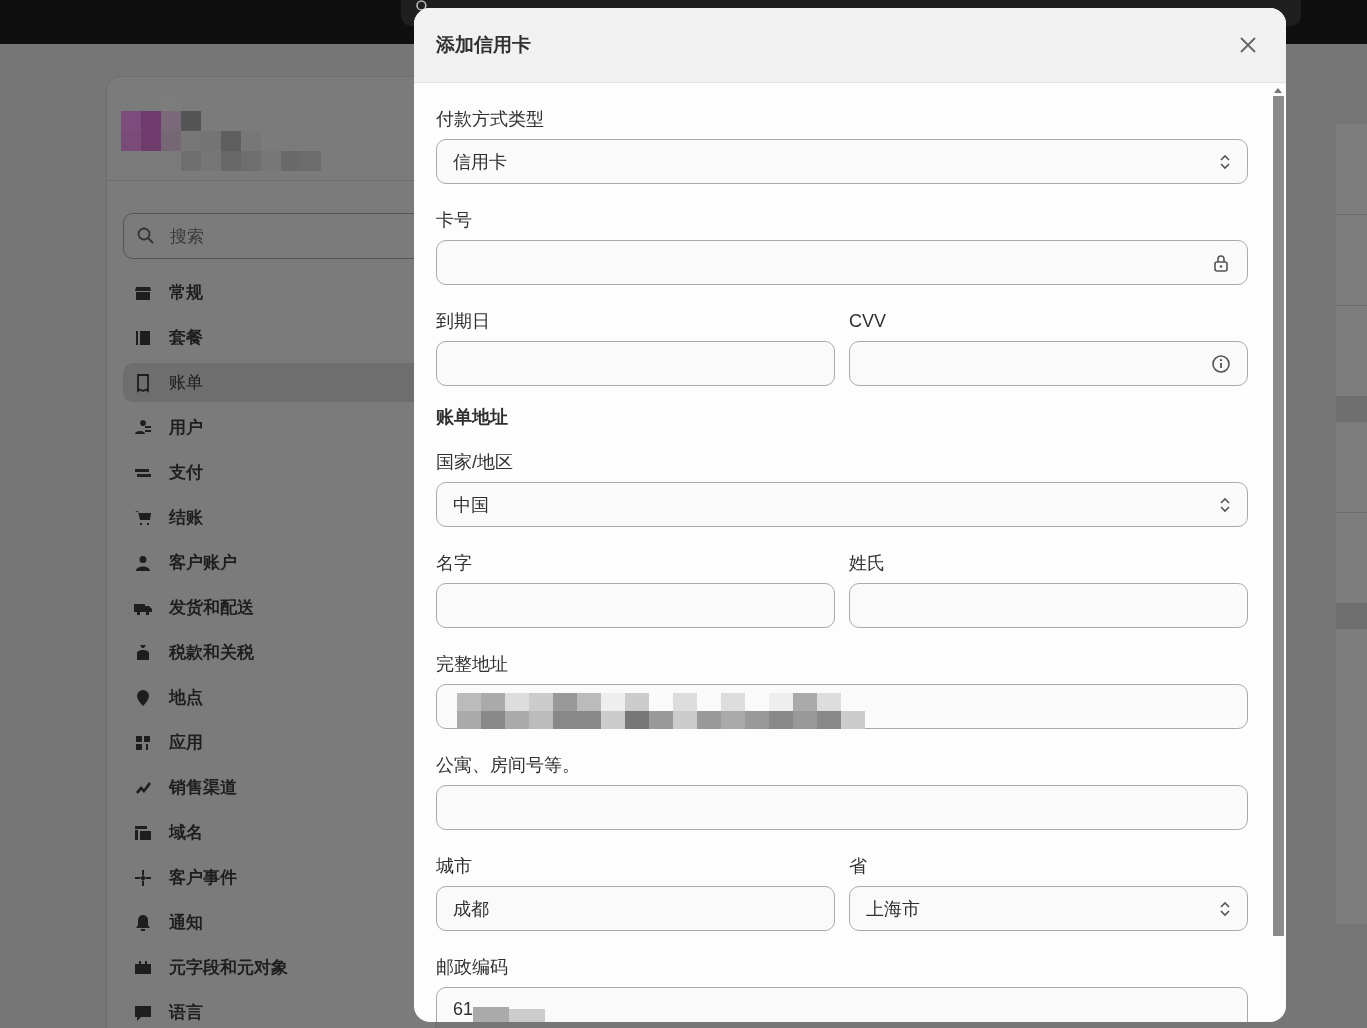 The image size is (1367, 1028). Describe the element at coordinates (279, 877) in the screenshot. I see `nav-item: 客户事件` at that location.